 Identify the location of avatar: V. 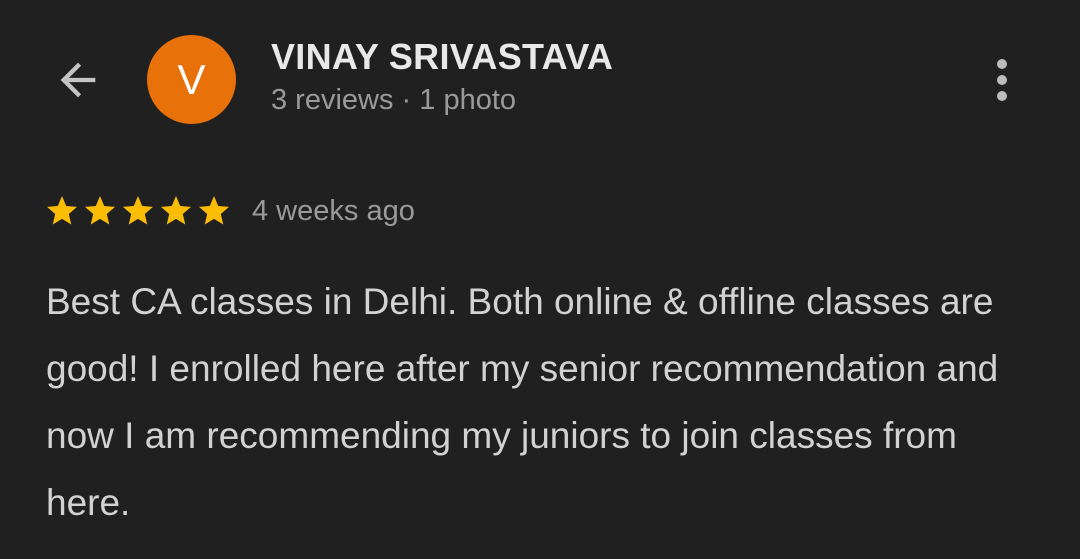
(191, 79).